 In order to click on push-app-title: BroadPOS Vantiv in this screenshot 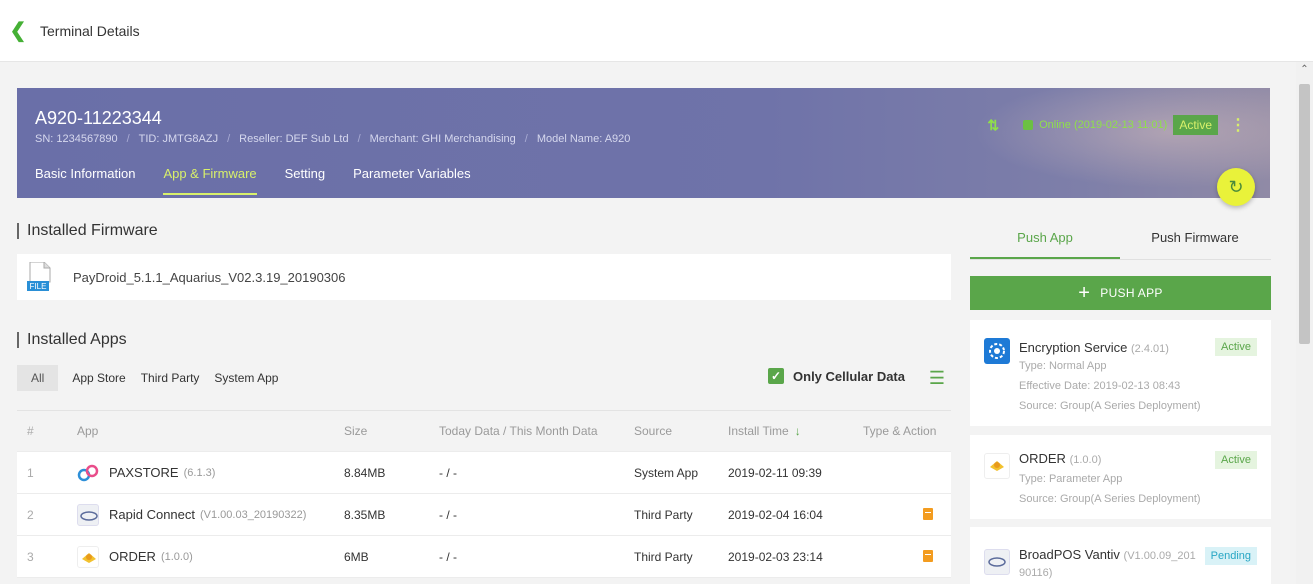, I will do `click(1069, 554)`.